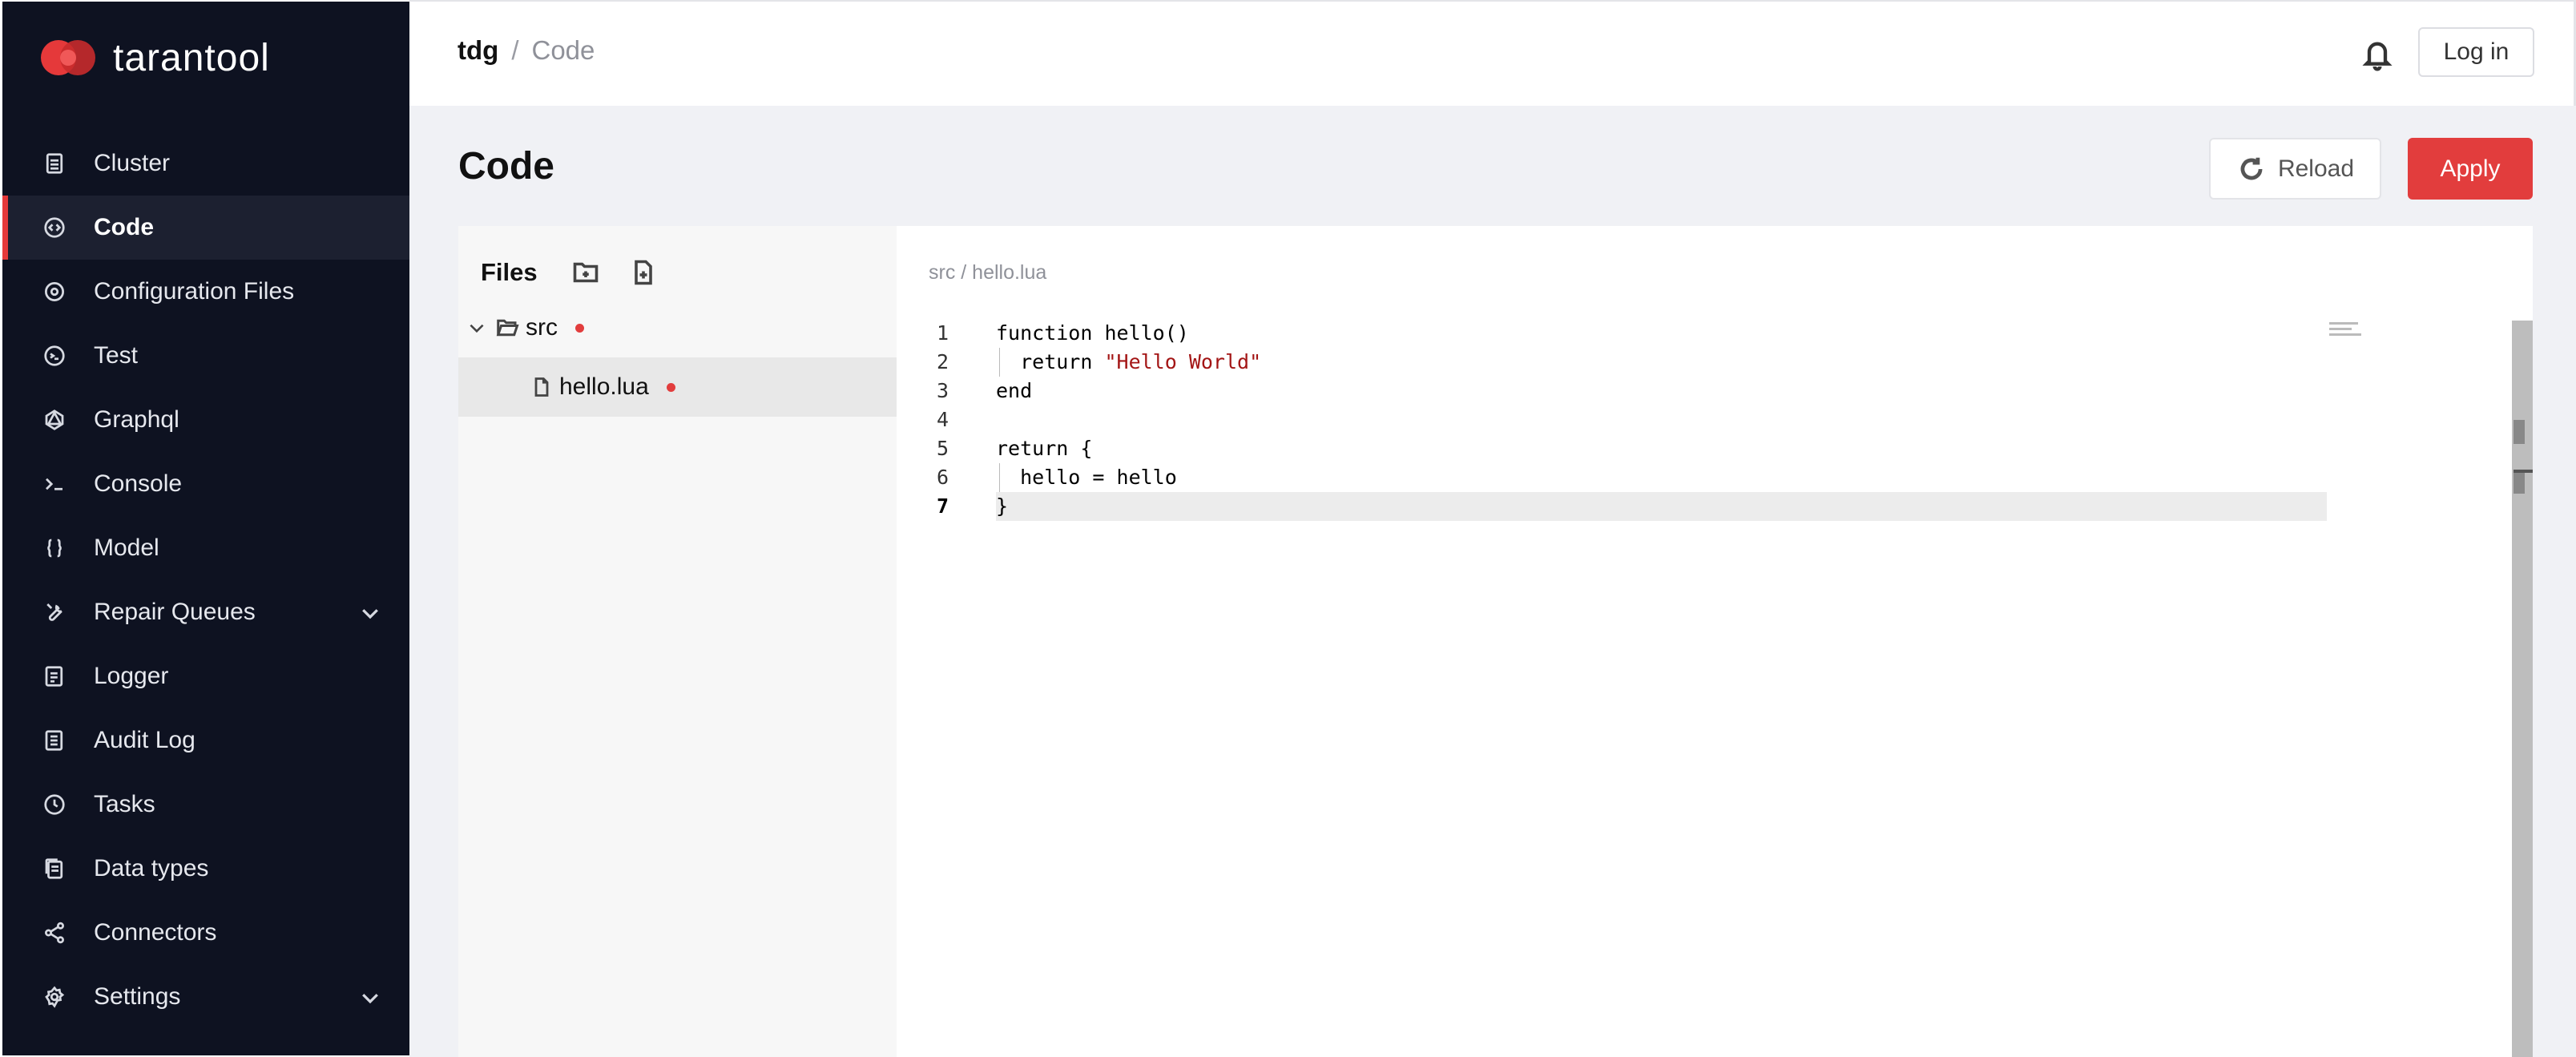 The width and height of the screenshot is (2576, 1057). I want to click on braces-icon, so click(54, 548).